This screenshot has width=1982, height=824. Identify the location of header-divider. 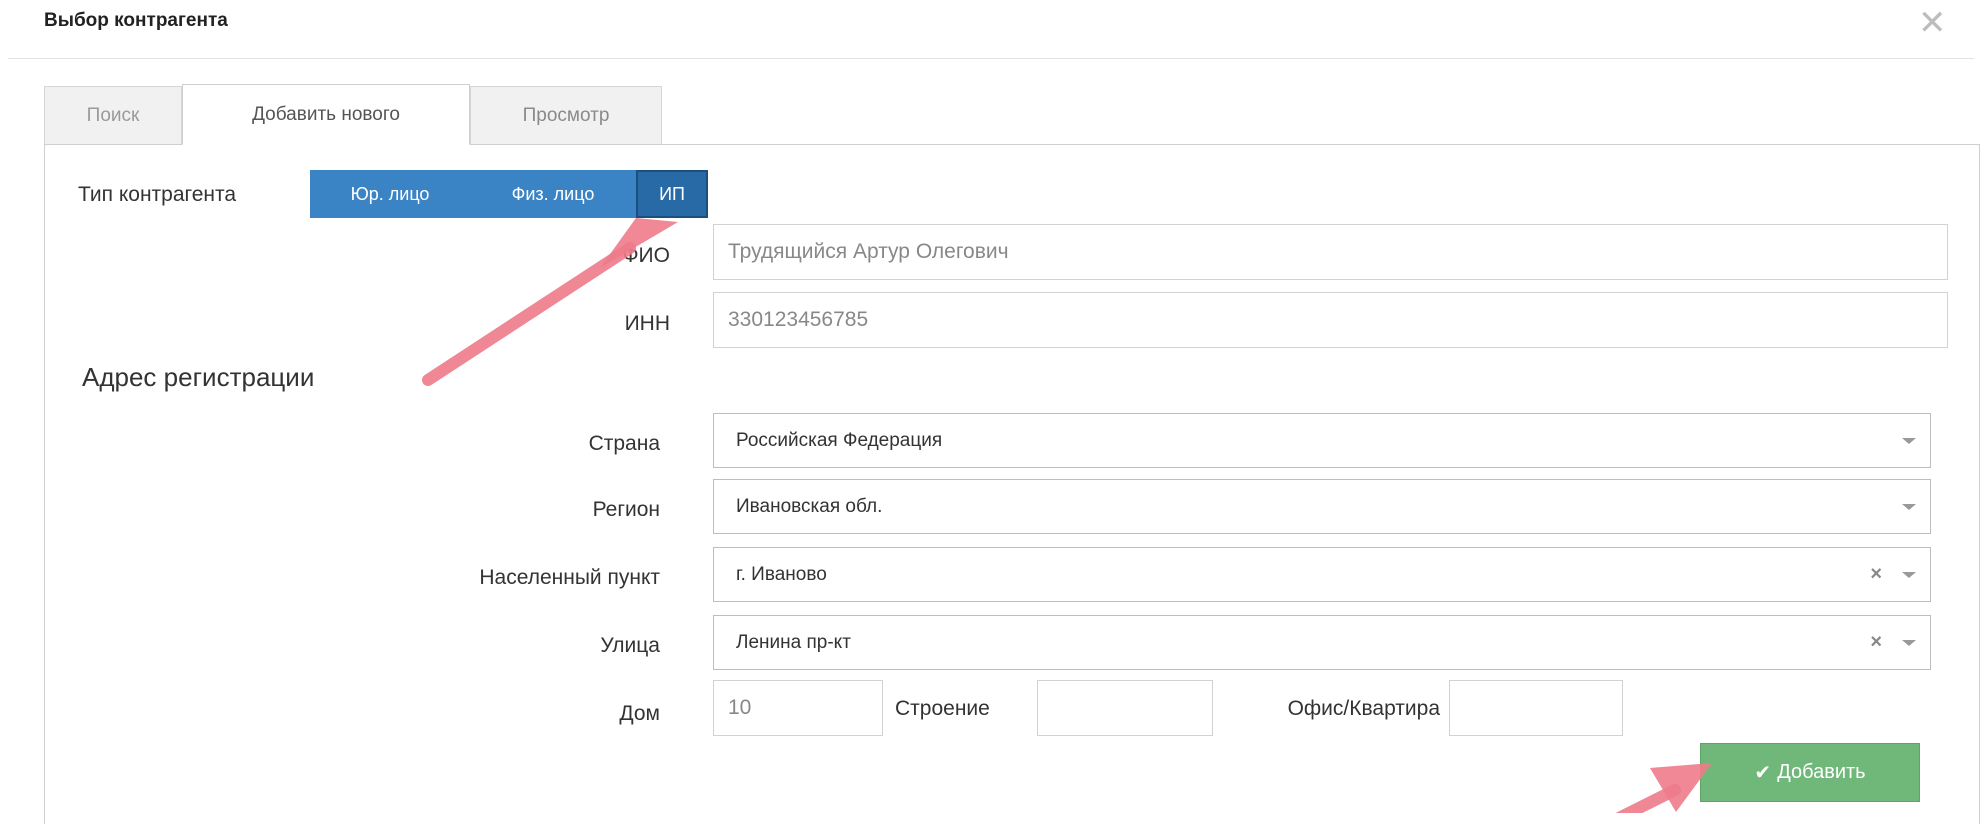
(991, 58).